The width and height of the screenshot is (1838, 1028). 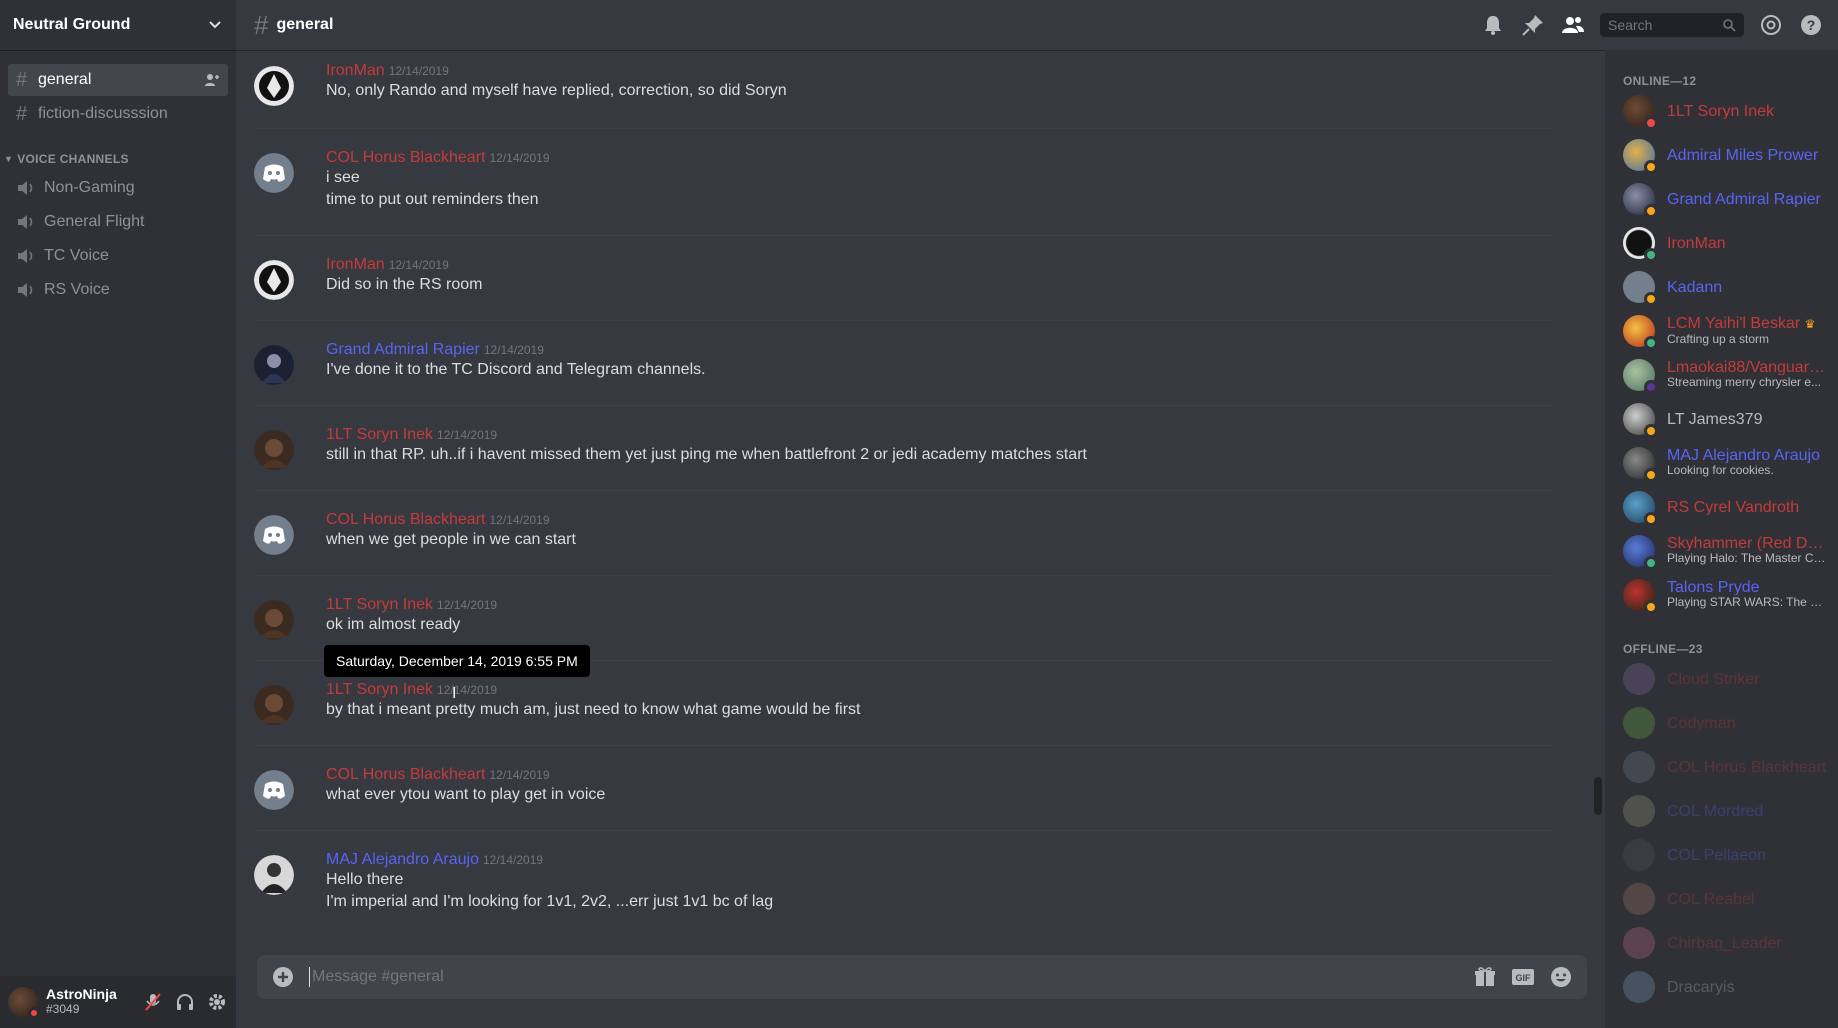 What do you see at coordinates (1730, 155) in the screenshot?
I see `member-item: Admiral Miles Prower` at bounding box center [1730, 155].